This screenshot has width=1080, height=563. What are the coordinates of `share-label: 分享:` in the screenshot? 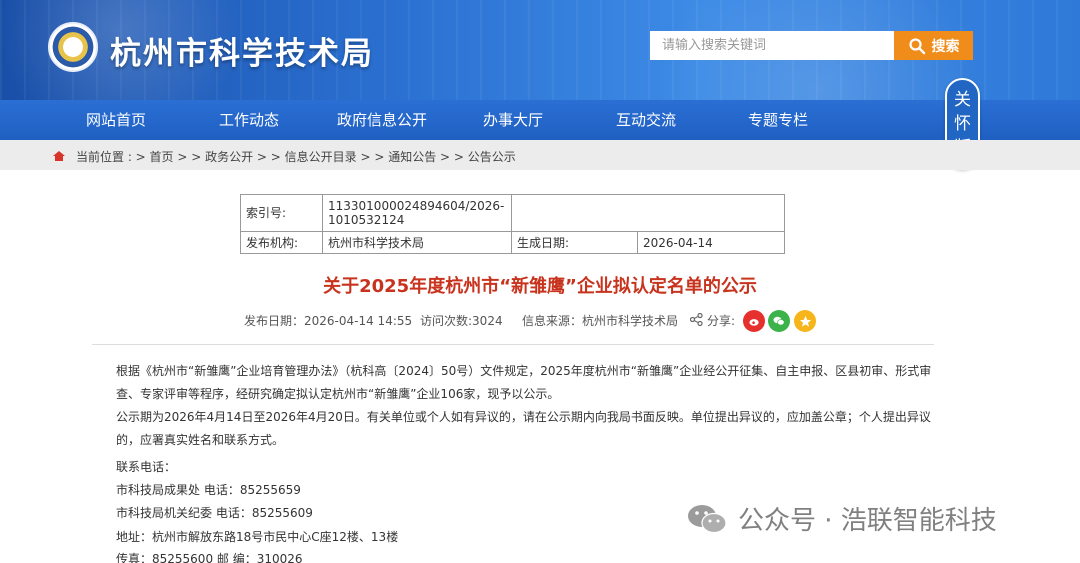 It's located at (721, 321).